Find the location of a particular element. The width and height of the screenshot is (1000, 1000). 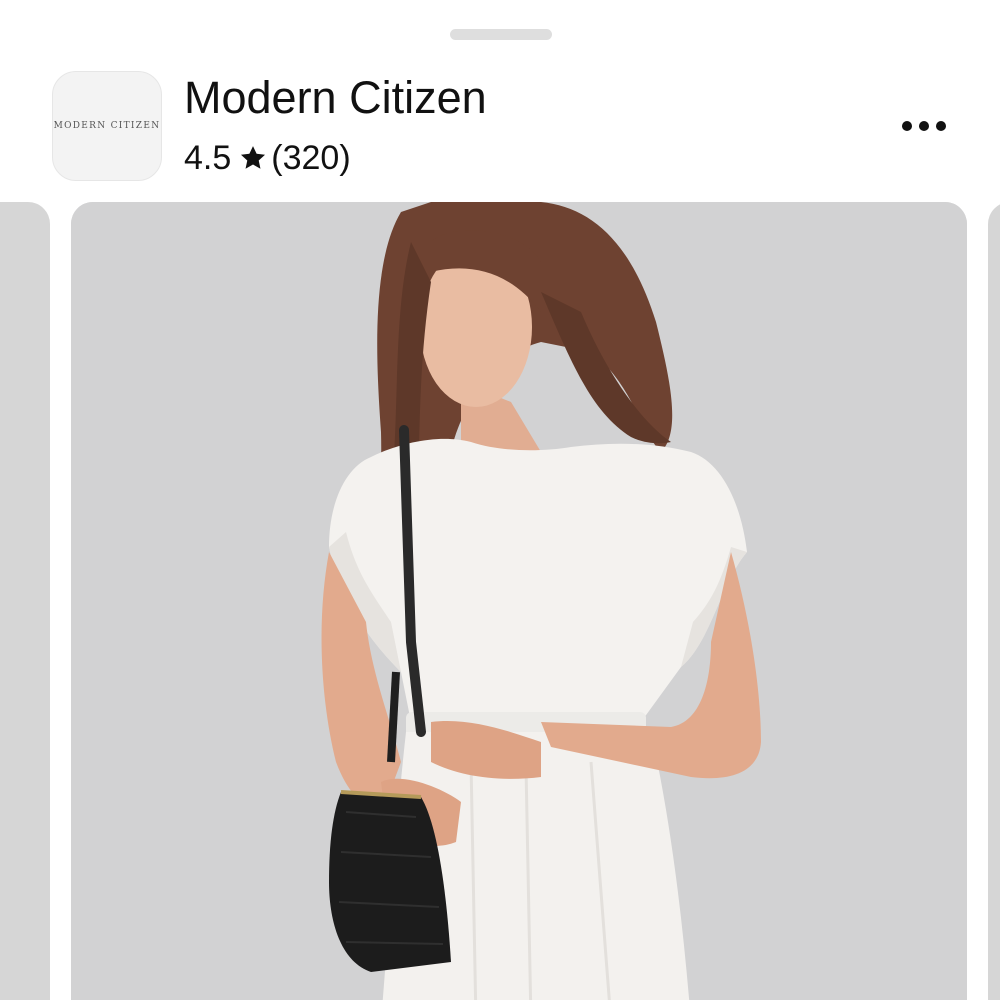

store-logo: MODERN CITIZEN is located at coordinates (107, 126).